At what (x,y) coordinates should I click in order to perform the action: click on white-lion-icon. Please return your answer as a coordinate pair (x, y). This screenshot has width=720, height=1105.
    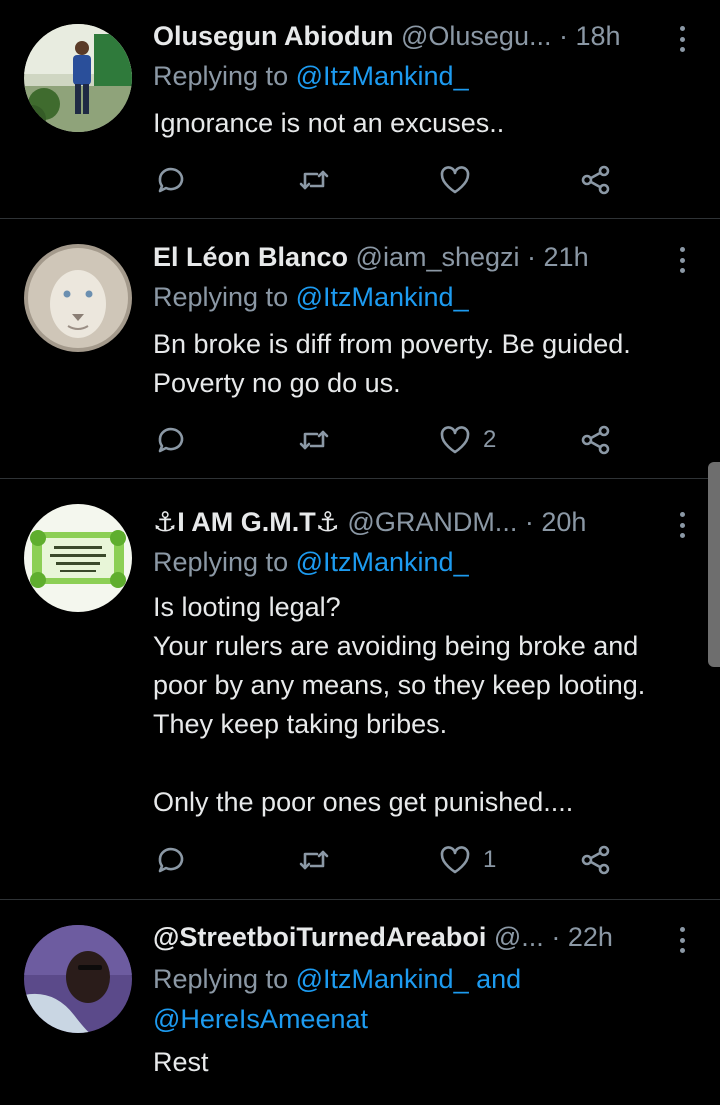
    Looking at the image, I should click on (78, 298).